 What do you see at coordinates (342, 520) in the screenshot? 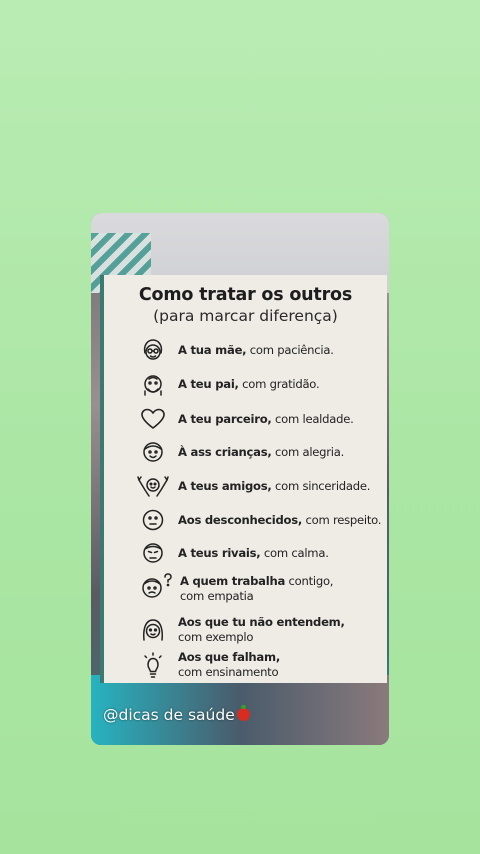
I see `item-text: com respeito.` at bounding box center [342, 520].